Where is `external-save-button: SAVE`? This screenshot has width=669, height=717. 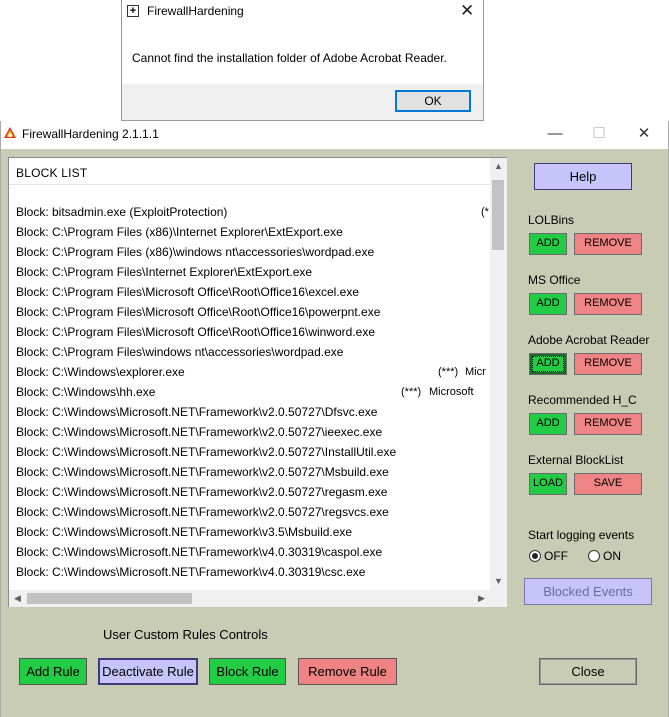 external-save-button: SAVE is located at coordinates (608, 484).